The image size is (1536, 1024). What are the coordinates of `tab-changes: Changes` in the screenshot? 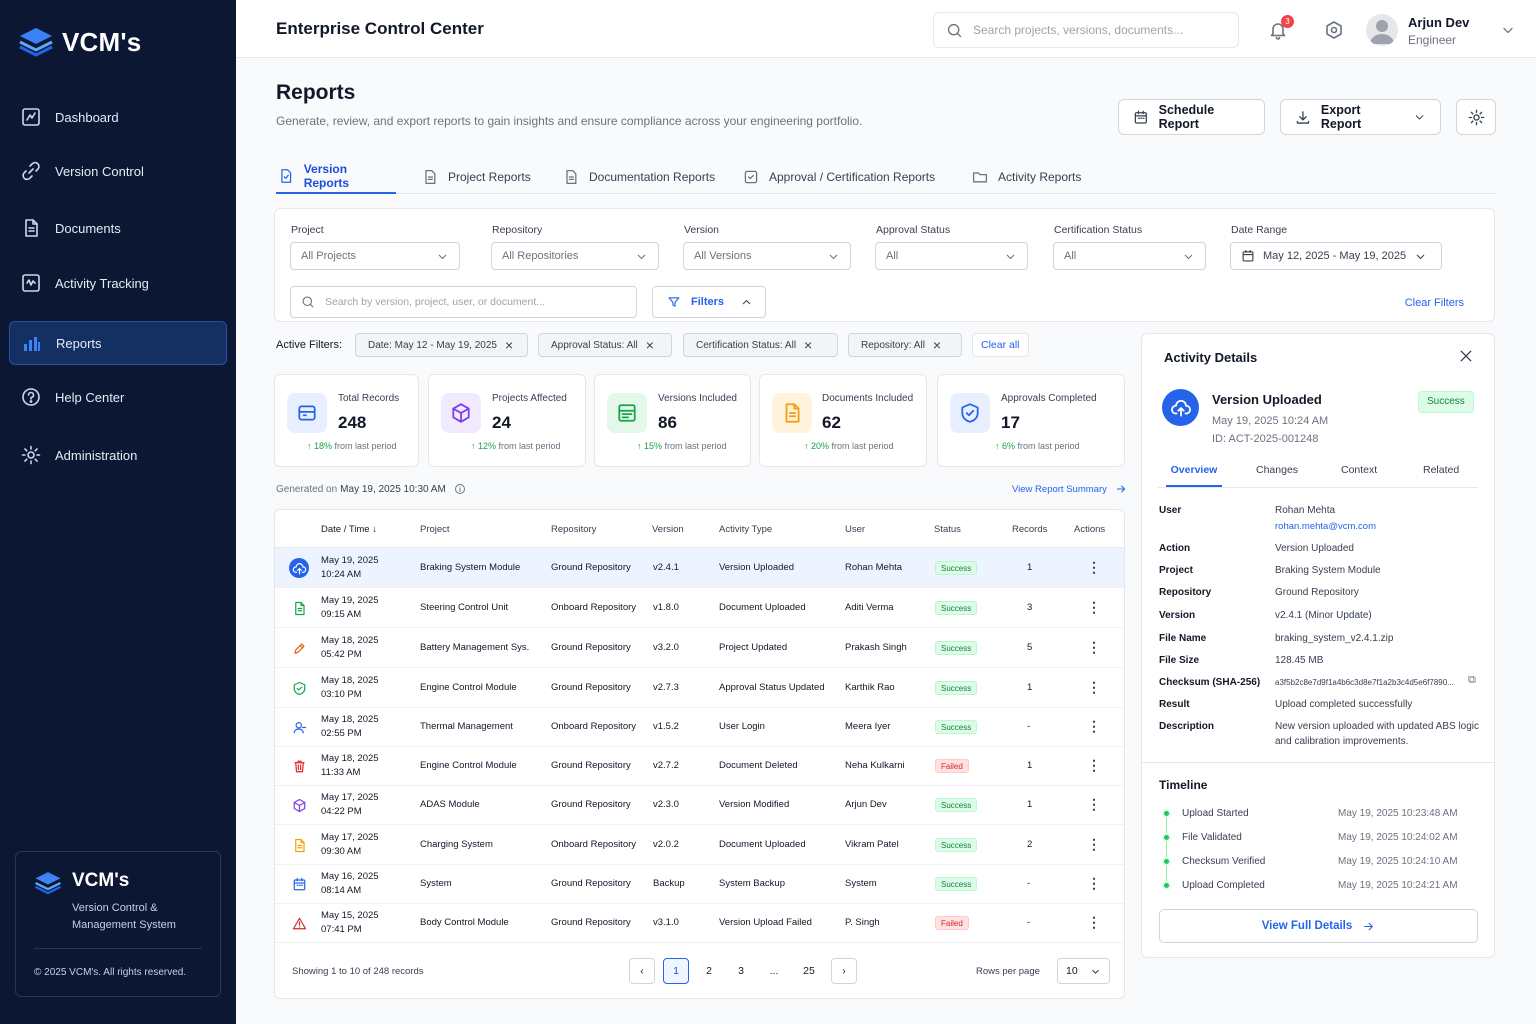 It's located at (1277, 470).